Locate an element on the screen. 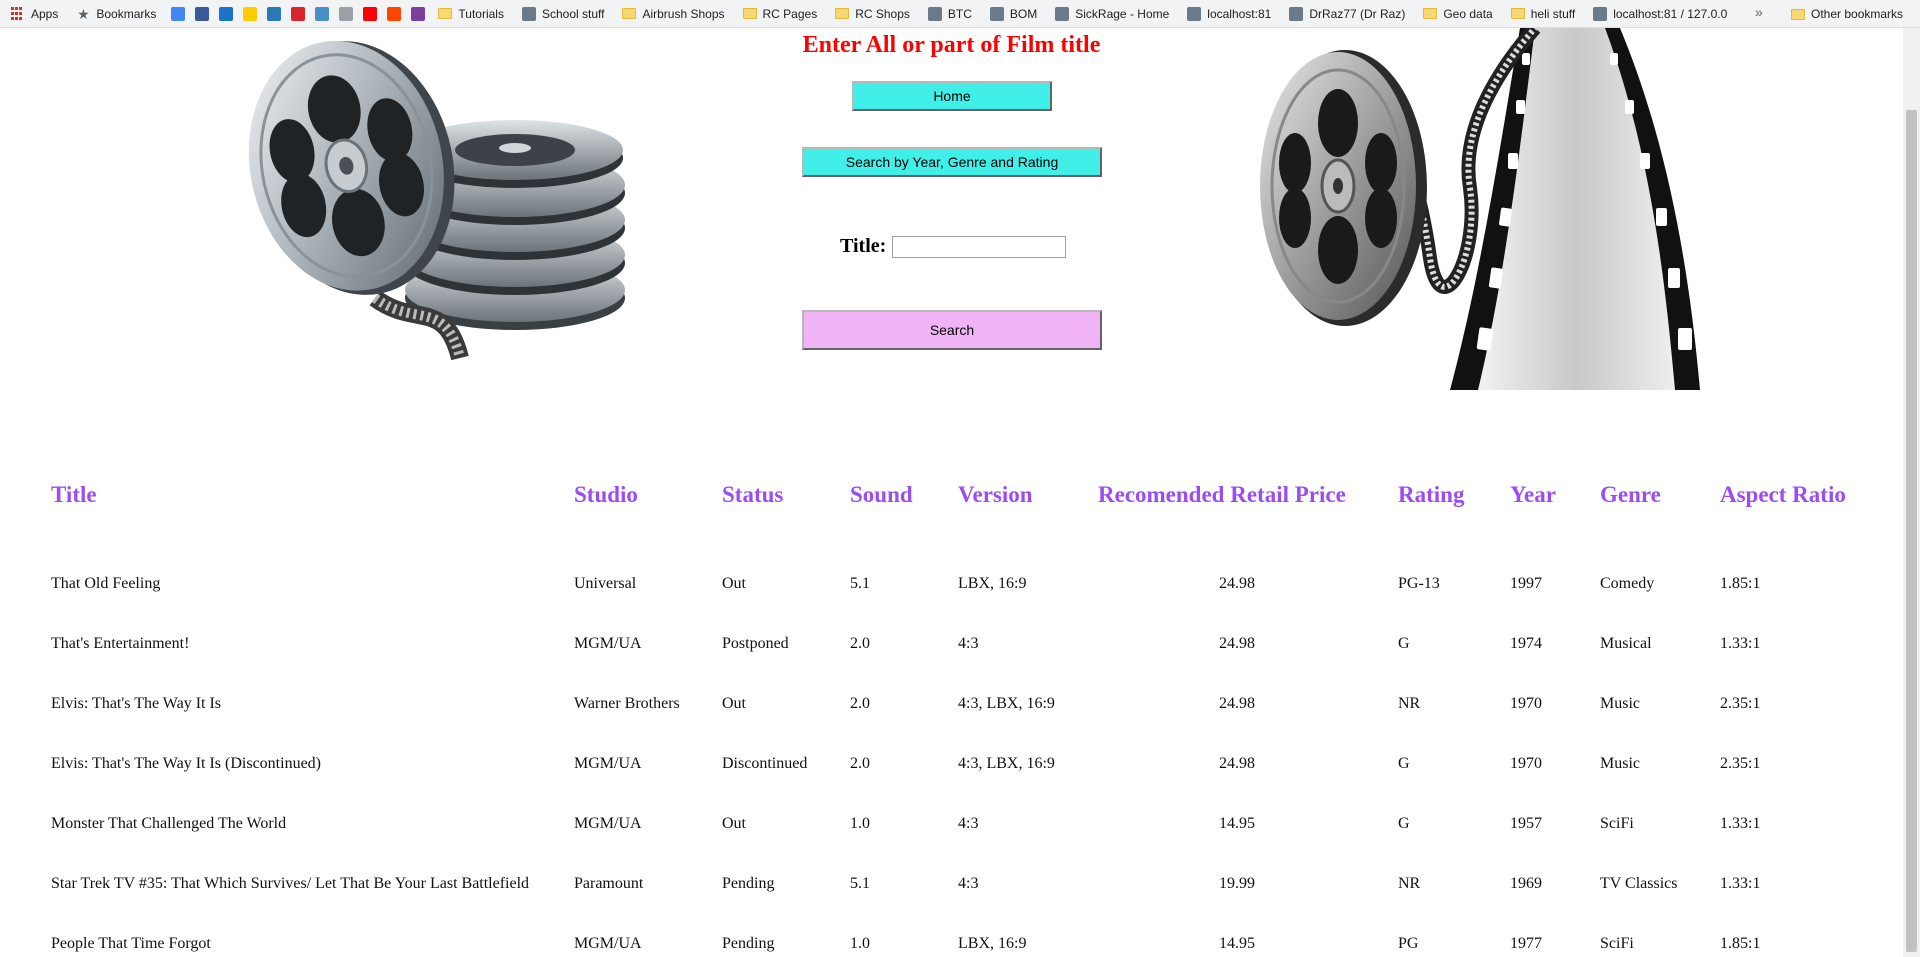 The height and width of the screenshot is (957, 1920). bookmark-item: ★ Bookmarks is located at coordinates (116, 14).